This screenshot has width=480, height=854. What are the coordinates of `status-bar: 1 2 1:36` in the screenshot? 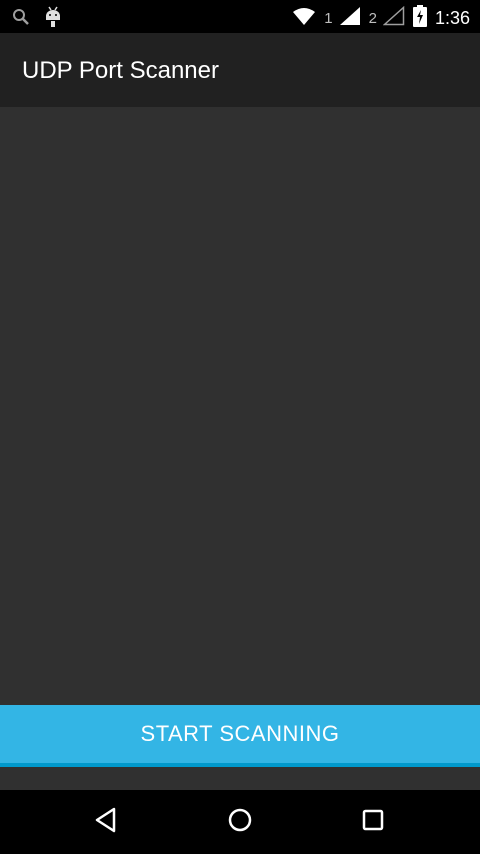 It's located at (240, 16).